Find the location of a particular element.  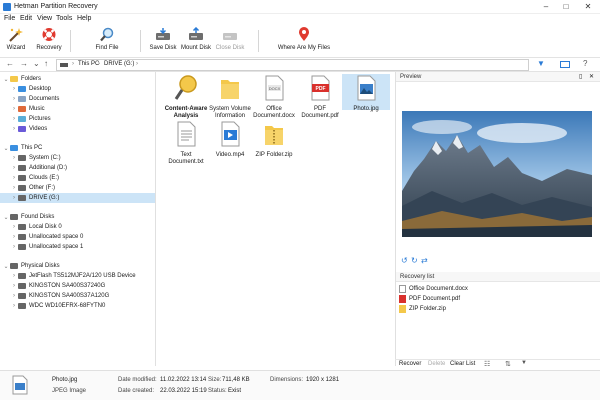

documents-icon is located at coordinates (22, 99).